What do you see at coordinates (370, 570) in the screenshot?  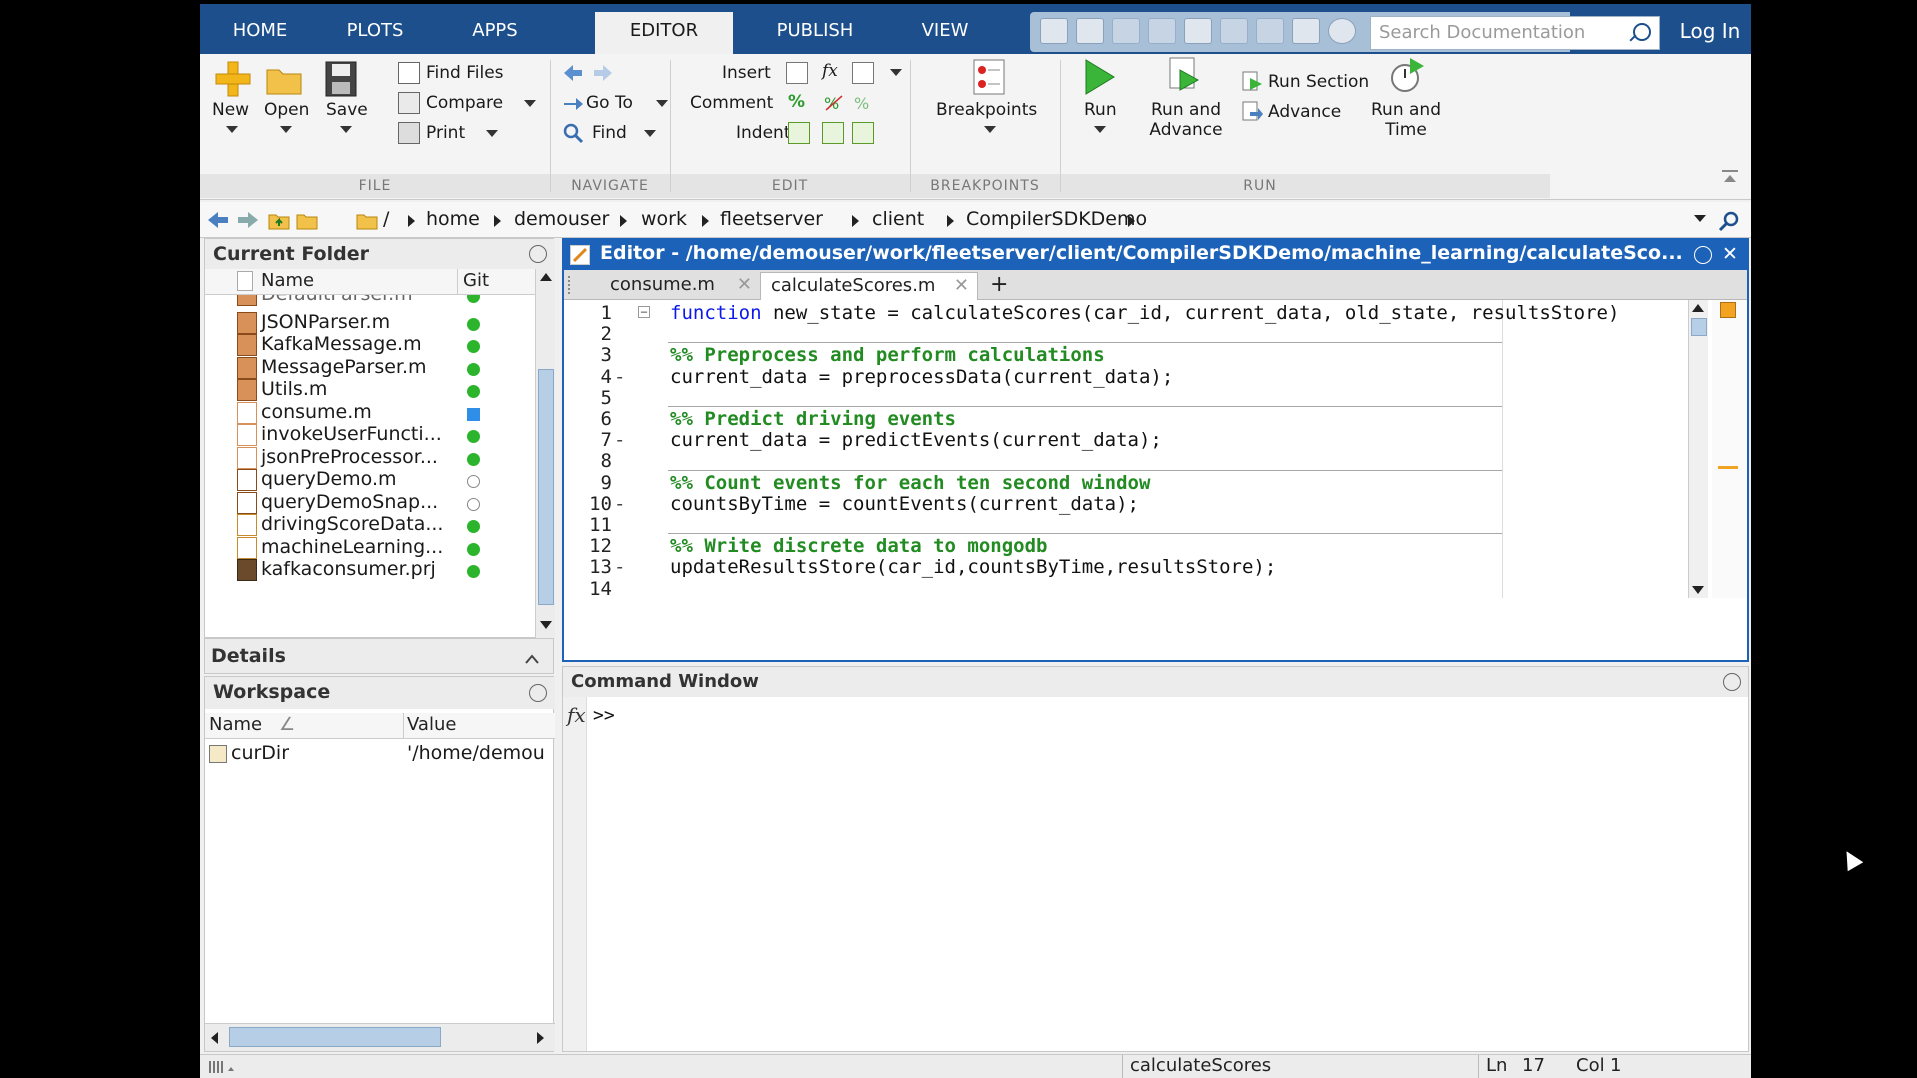 I see `list-item: kafkaconsumer.prj` at bounding box center [370, 570].